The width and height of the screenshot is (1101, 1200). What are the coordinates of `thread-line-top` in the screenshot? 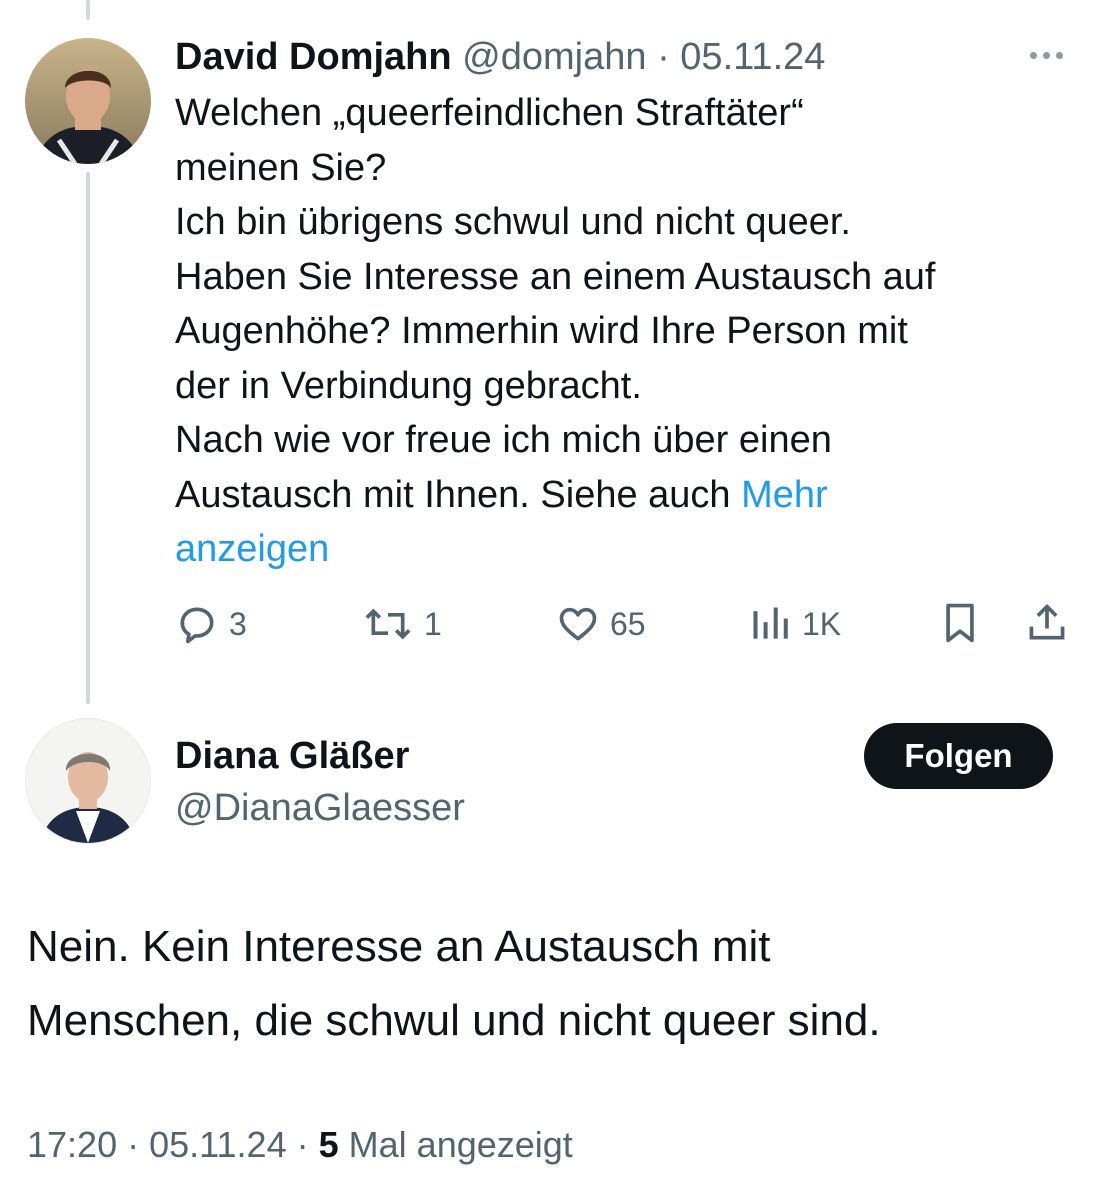 It's located at (88, 10).